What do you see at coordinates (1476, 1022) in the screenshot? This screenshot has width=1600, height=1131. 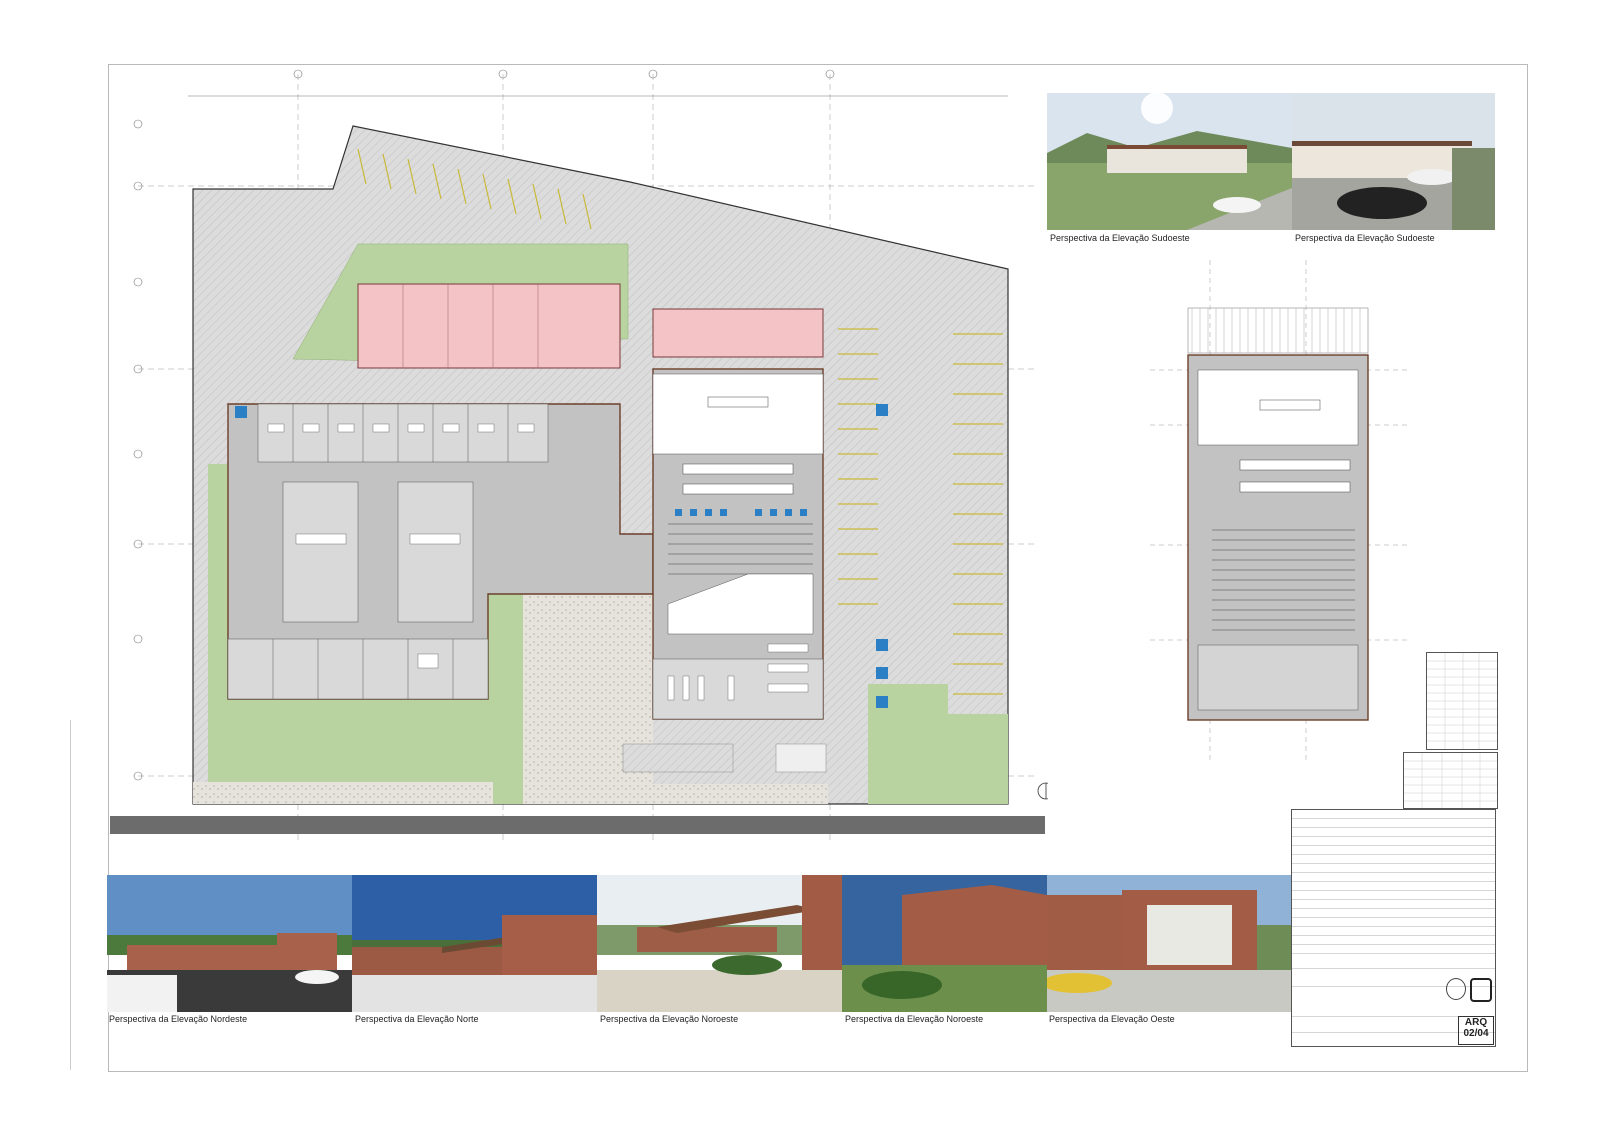 I see `sheet-code: ARQ` at bounding box center [1476, 1022].